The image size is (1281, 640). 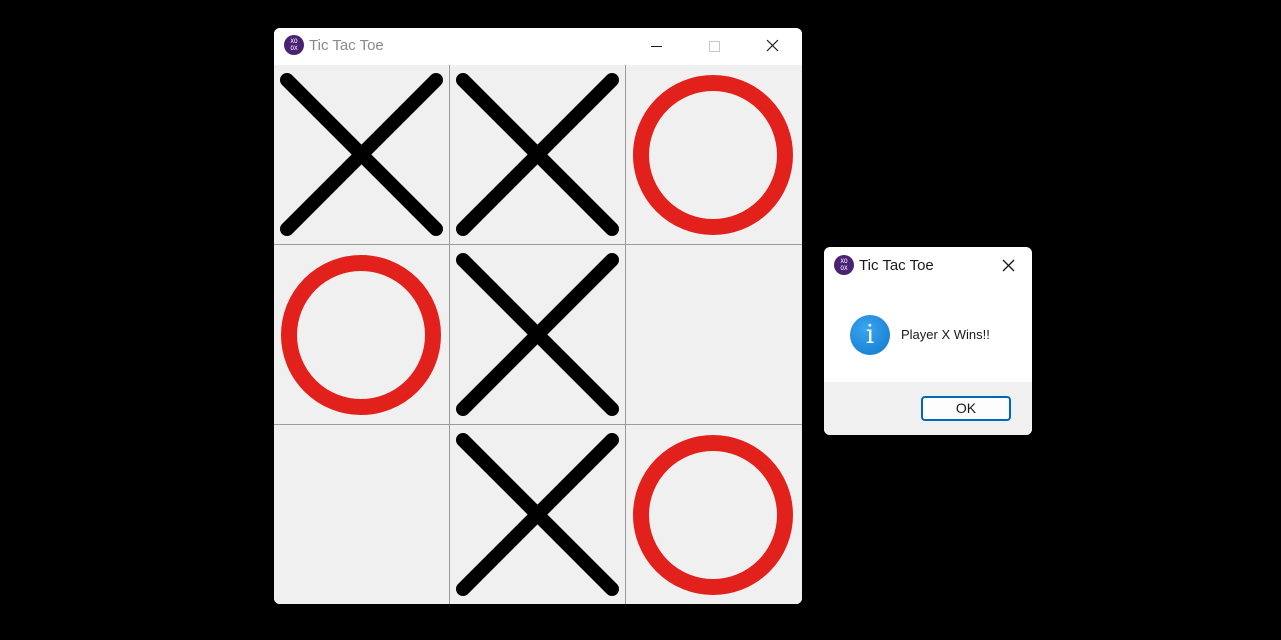 I want to click on dialog-close-button, so click(x=1014, y=265).